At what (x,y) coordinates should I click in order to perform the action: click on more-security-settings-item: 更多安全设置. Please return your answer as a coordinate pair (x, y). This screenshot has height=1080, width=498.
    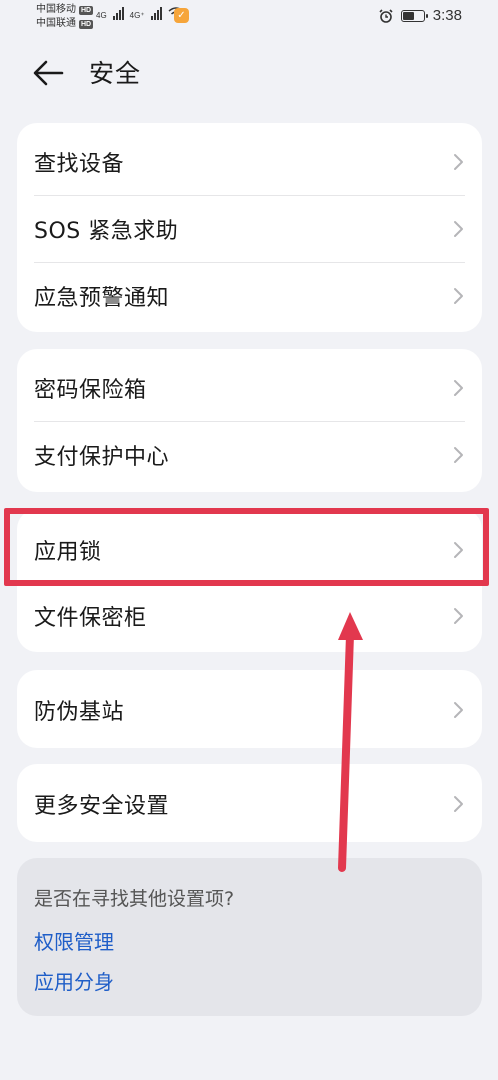
    Looking at the image, I should click on (249, 803).